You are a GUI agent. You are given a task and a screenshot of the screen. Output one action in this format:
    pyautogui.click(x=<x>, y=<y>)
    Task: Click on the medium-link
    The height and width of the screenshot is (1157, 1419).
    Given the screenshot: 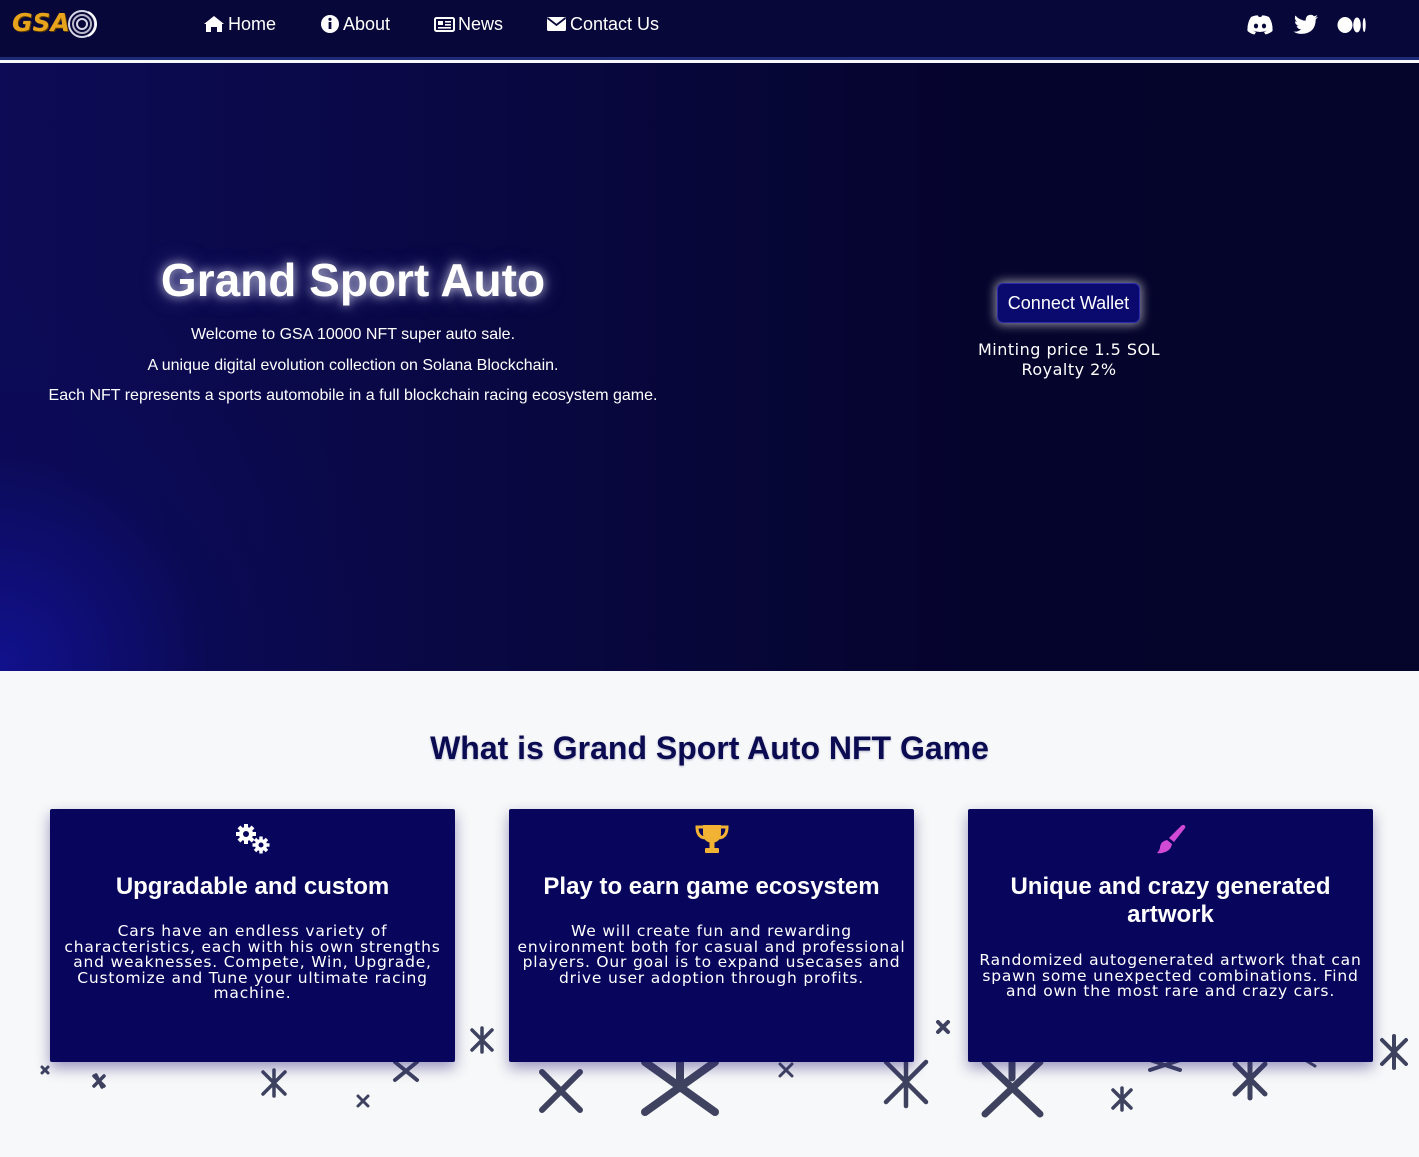 What is the action you would take?
    pyautogui.click(x=1352, y=25)
    